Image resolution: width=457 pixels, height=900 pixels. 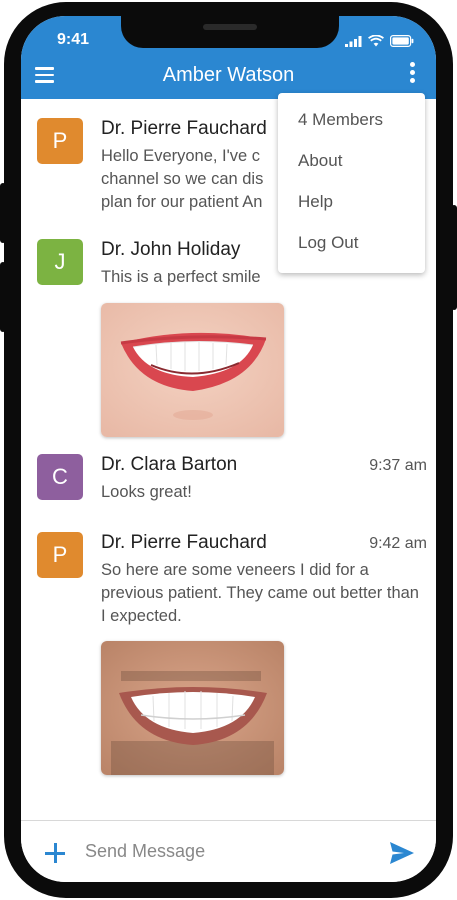 What do you see at coordinates (376, 41) in the screenshot?
I see `wifi-icon` at bounding box center [376, 41].